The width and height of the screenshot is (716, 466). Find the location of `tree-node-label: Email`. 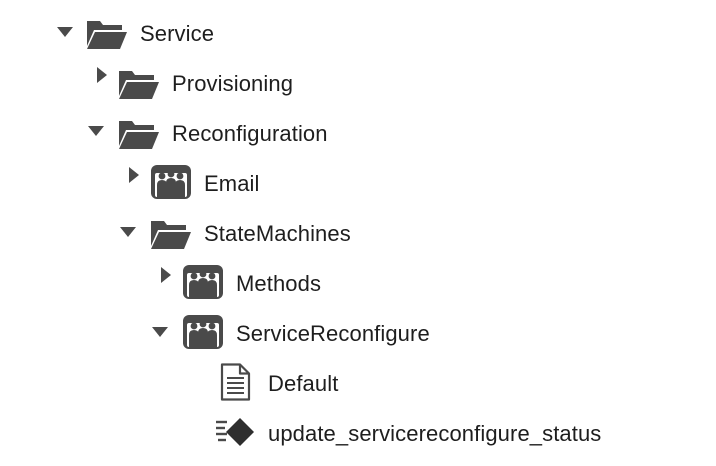

tree-node-label: Email is located at coordinates (232, 183).